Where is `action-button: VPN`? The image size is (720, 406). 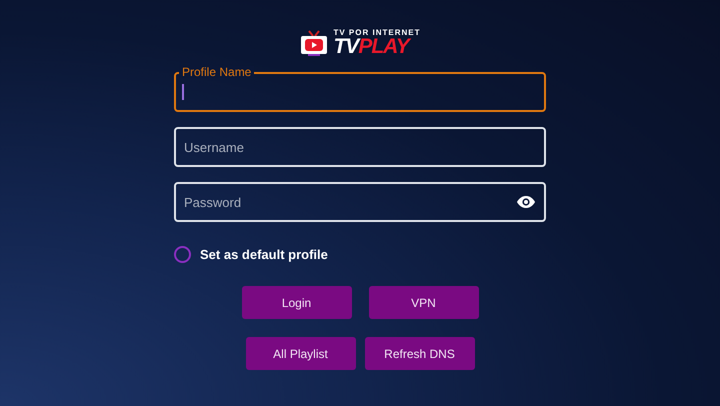 action-button: VPN is located at coordinates (423, 302).